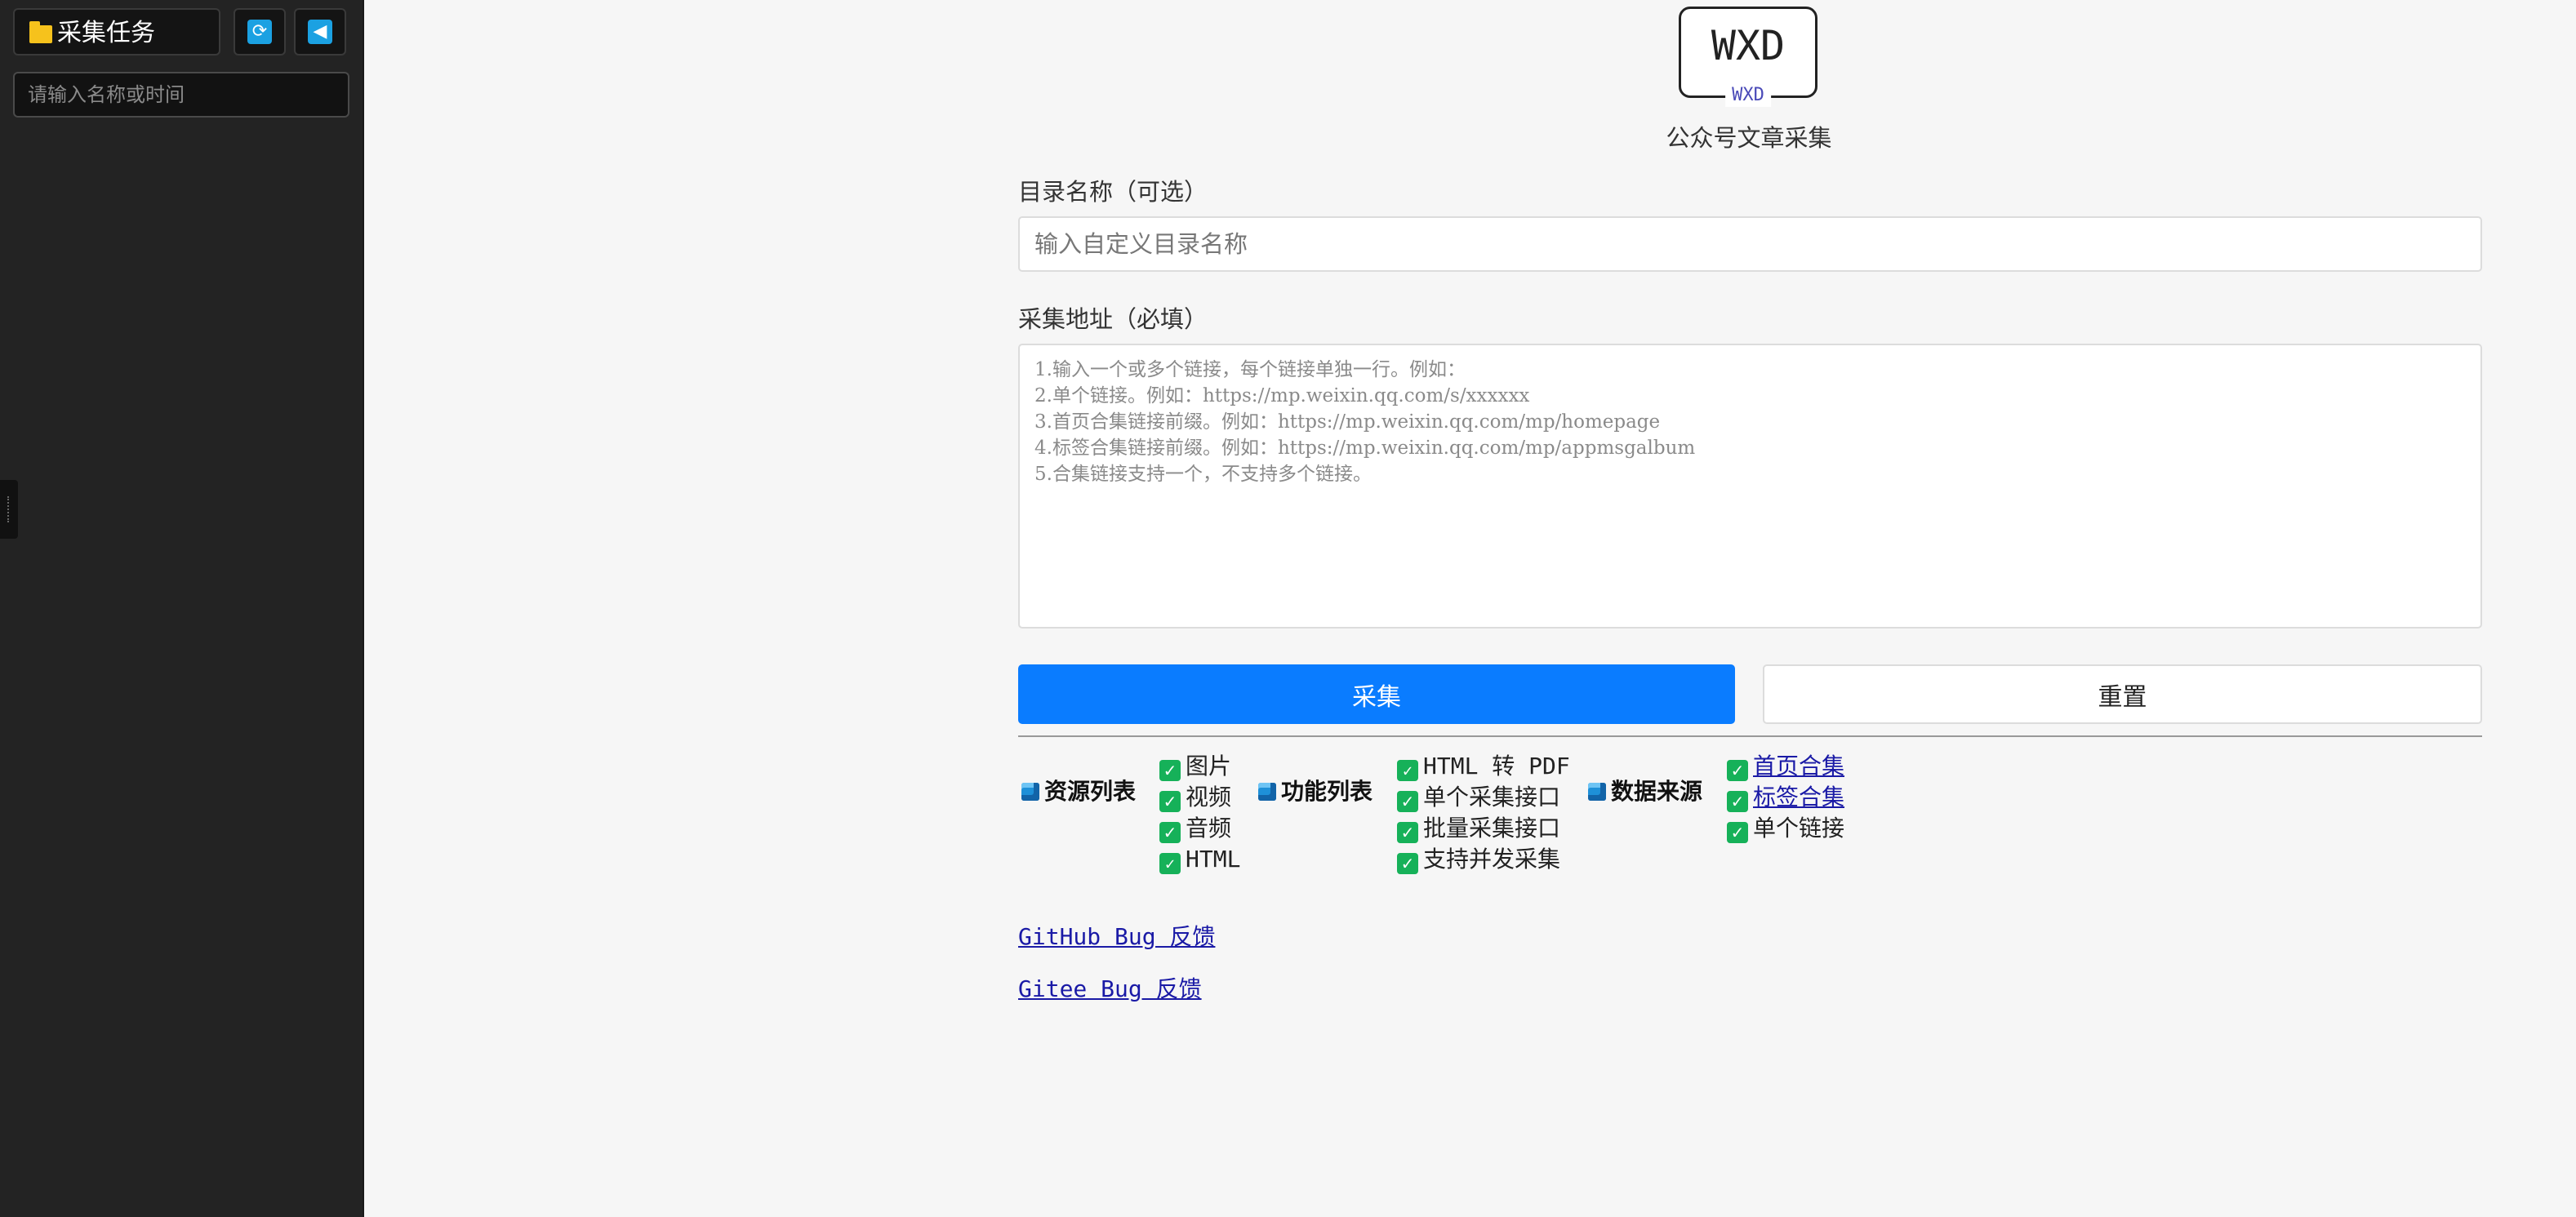  I want to click on dir-name-input, so click(1750, 244).